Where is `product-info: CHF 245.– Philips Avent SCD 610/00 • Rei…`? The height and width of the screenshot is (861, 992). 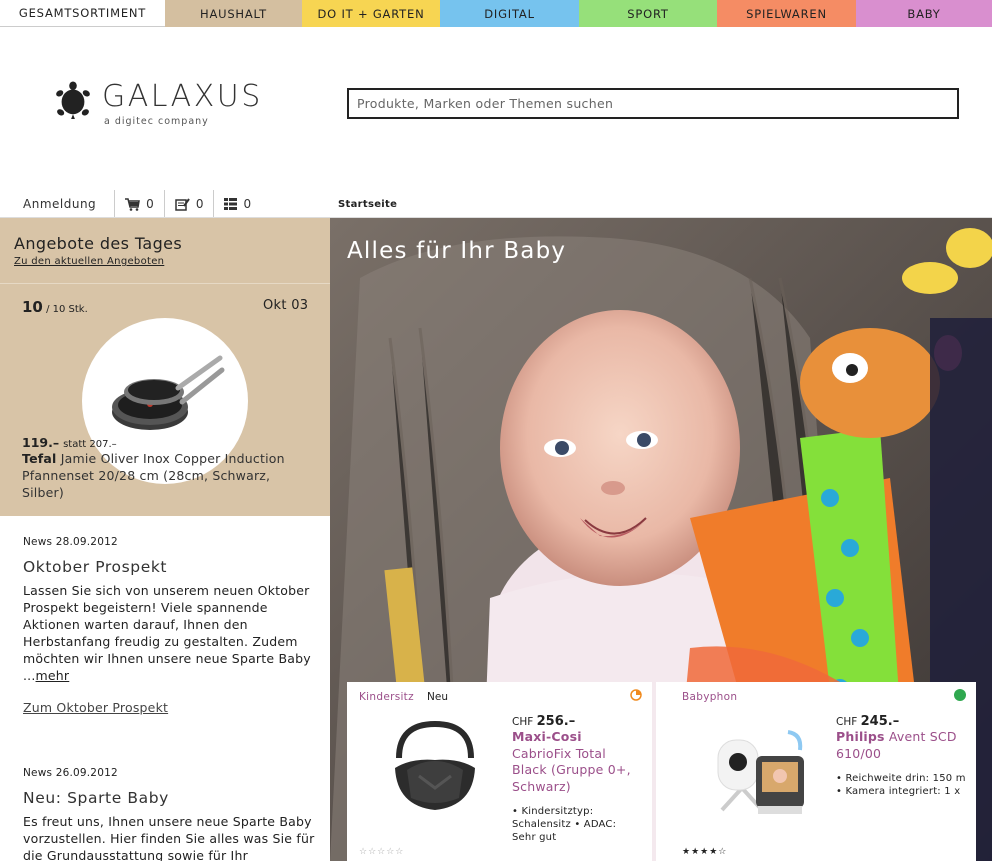
product-info: CHF 245.– Philips Avent SCD 610/00 • Rei… is located at coordinates (901, 756).